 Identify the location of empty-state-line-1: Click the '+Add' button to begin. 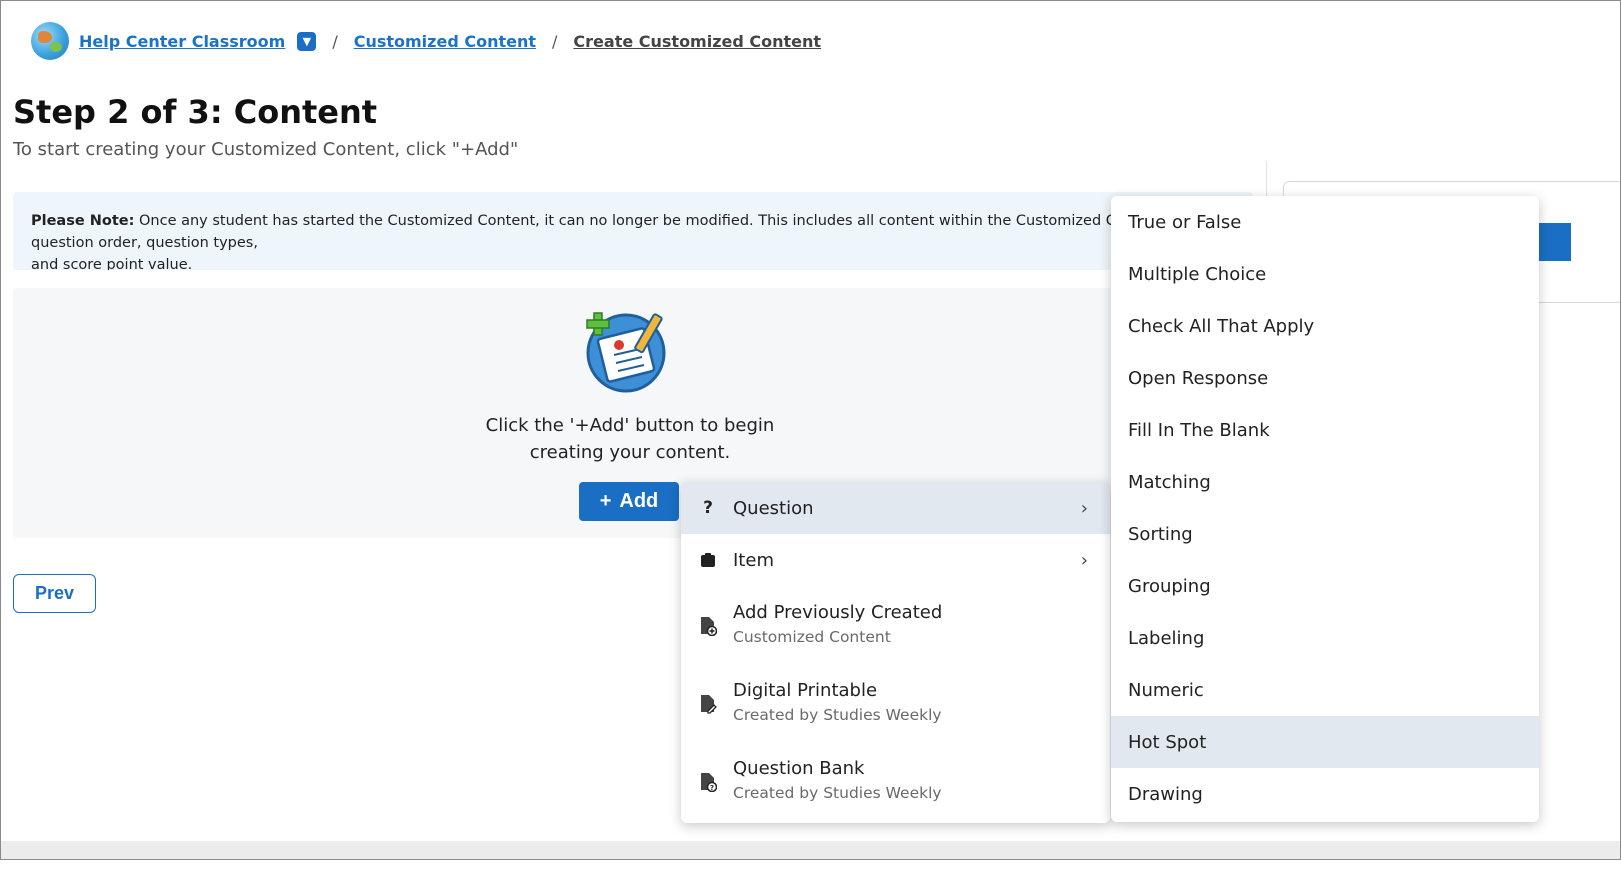
(630, 425).